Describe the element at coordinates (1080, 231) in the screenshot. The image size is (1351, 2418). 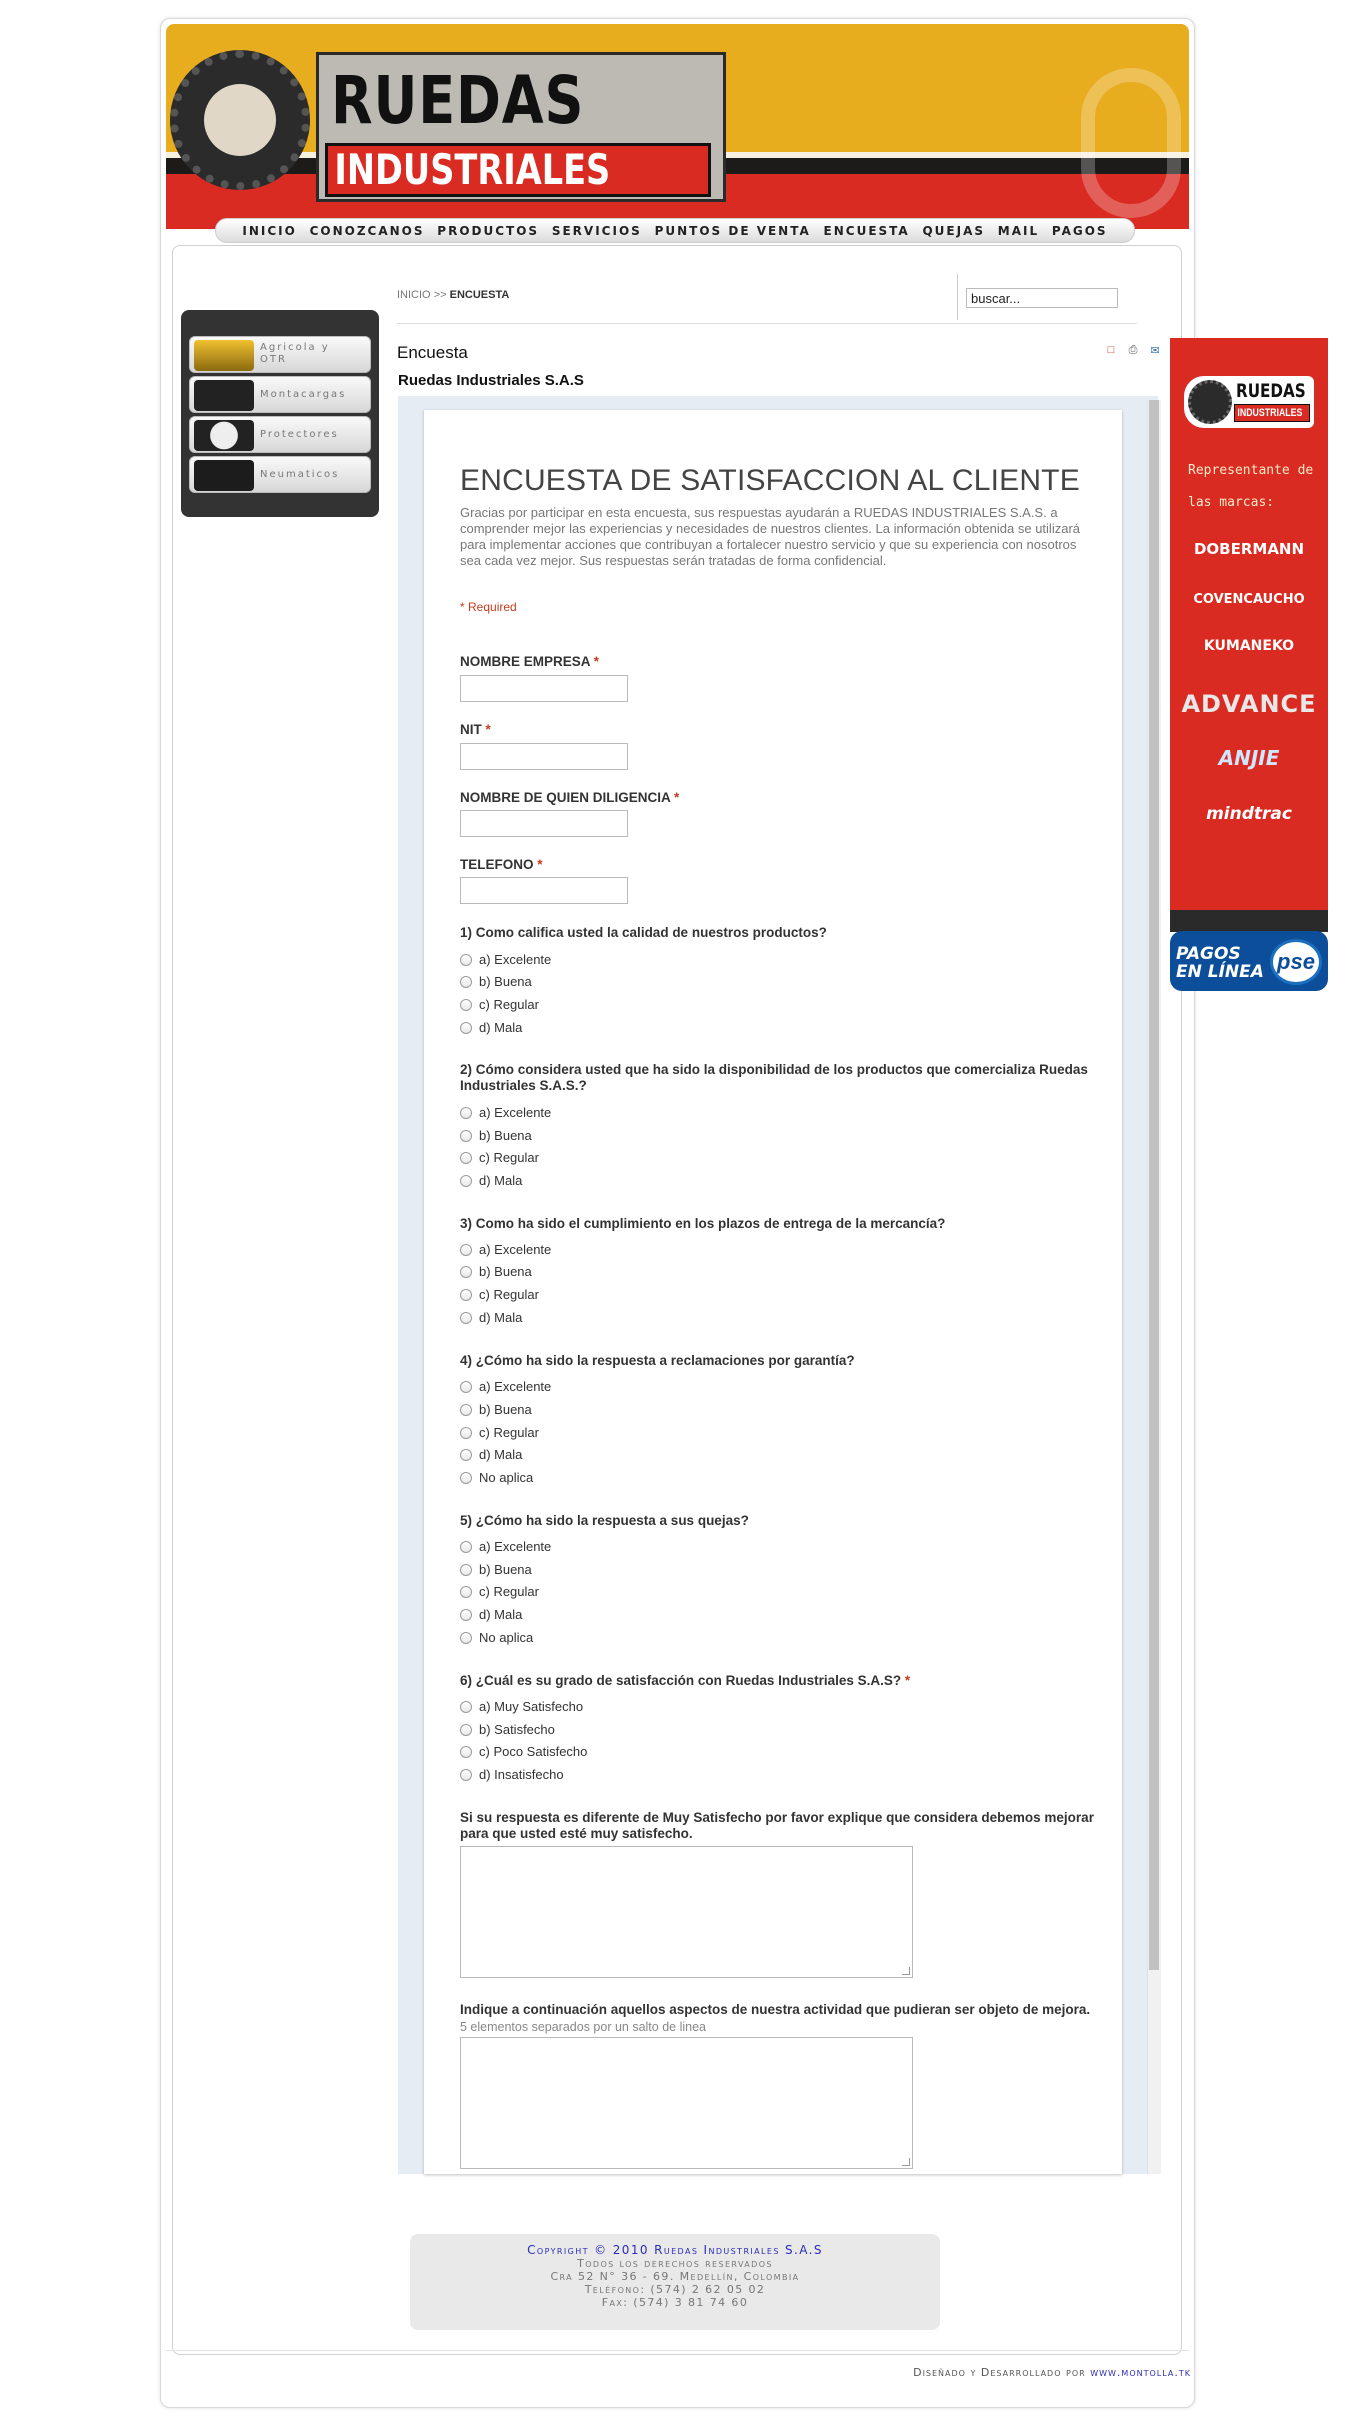
I see `nav-pagos: PAGOS` at that location.